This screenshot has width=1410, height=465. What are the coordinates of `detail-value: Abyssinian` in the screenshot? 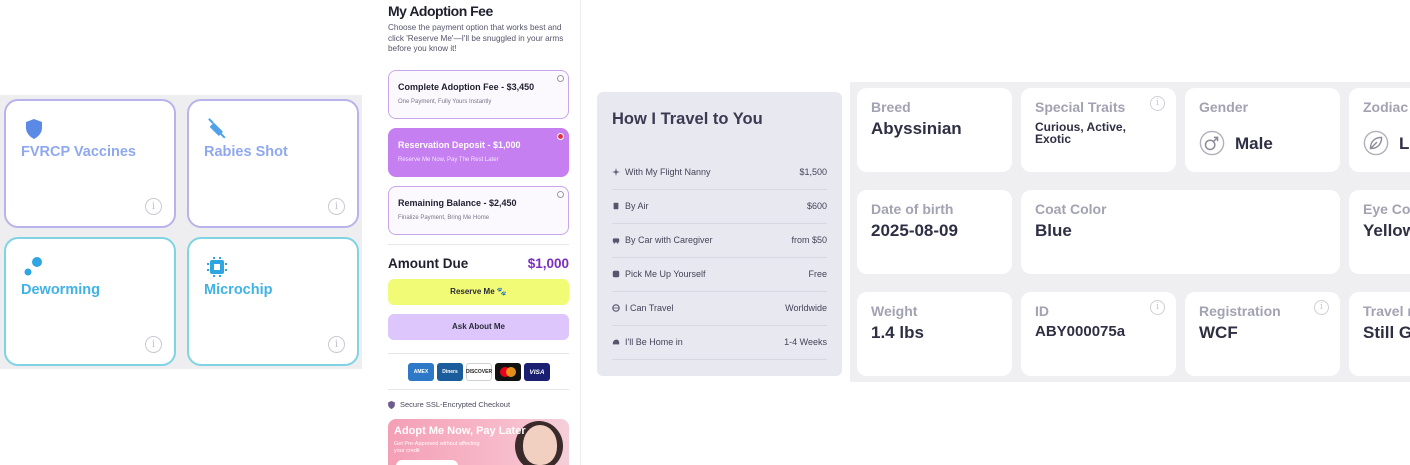 It's located at (916, 128).